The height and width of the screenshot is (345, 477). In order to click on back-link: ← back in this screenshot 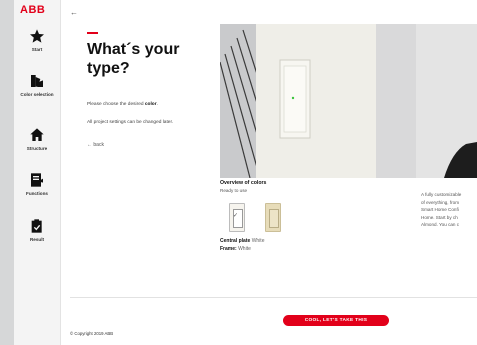, I will do `click(95, 145)`.